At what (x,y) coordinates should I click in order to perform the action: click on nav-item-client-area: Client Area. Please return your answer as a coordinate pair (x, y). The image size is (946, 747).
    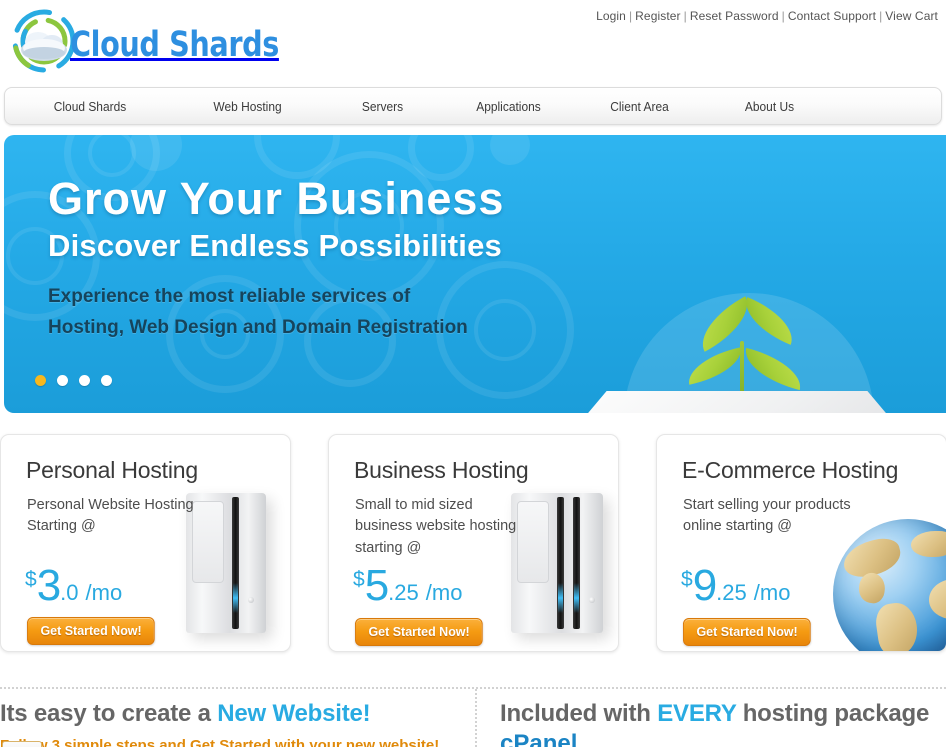
    Looking at the image, I should click on (639, 106).